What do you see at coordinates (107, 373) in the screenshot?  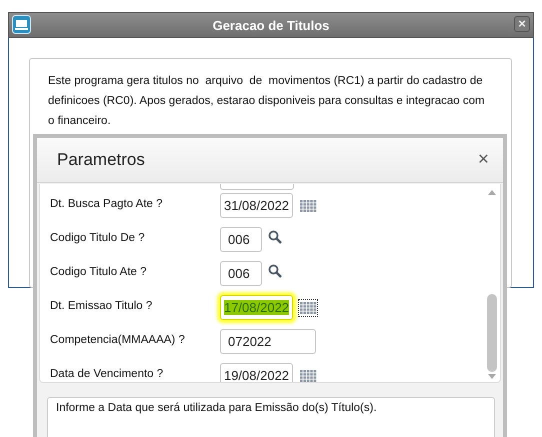 I see `field-label: Data de Vencimento ?` at bounding box center [107, 373].